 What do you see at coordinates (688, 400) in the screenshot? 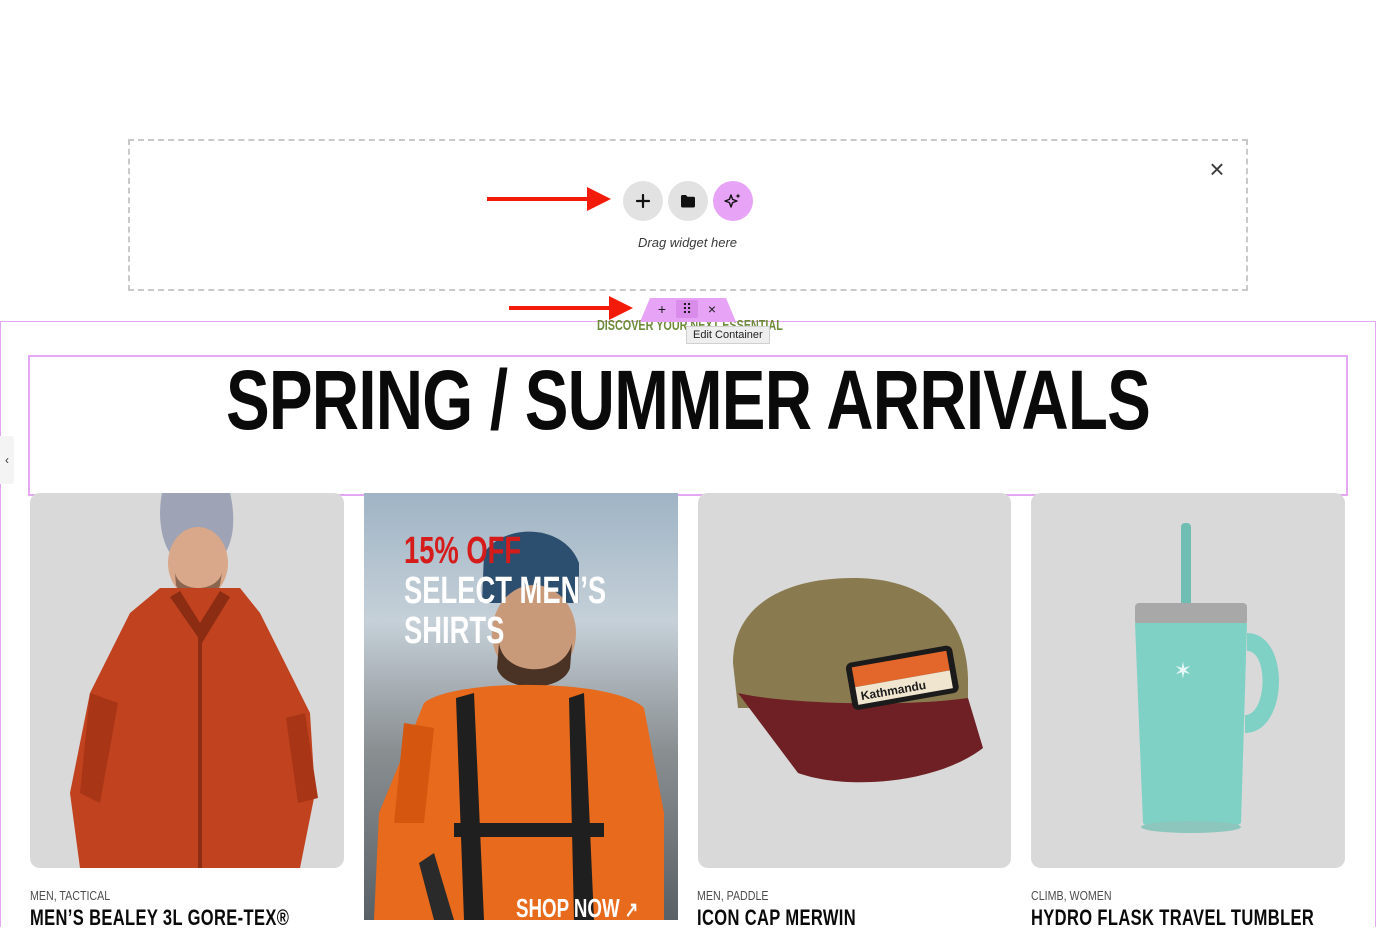
I see `section-heading: SPRING / SUMMER ARRIVALS` at bounding box center [688, 400].